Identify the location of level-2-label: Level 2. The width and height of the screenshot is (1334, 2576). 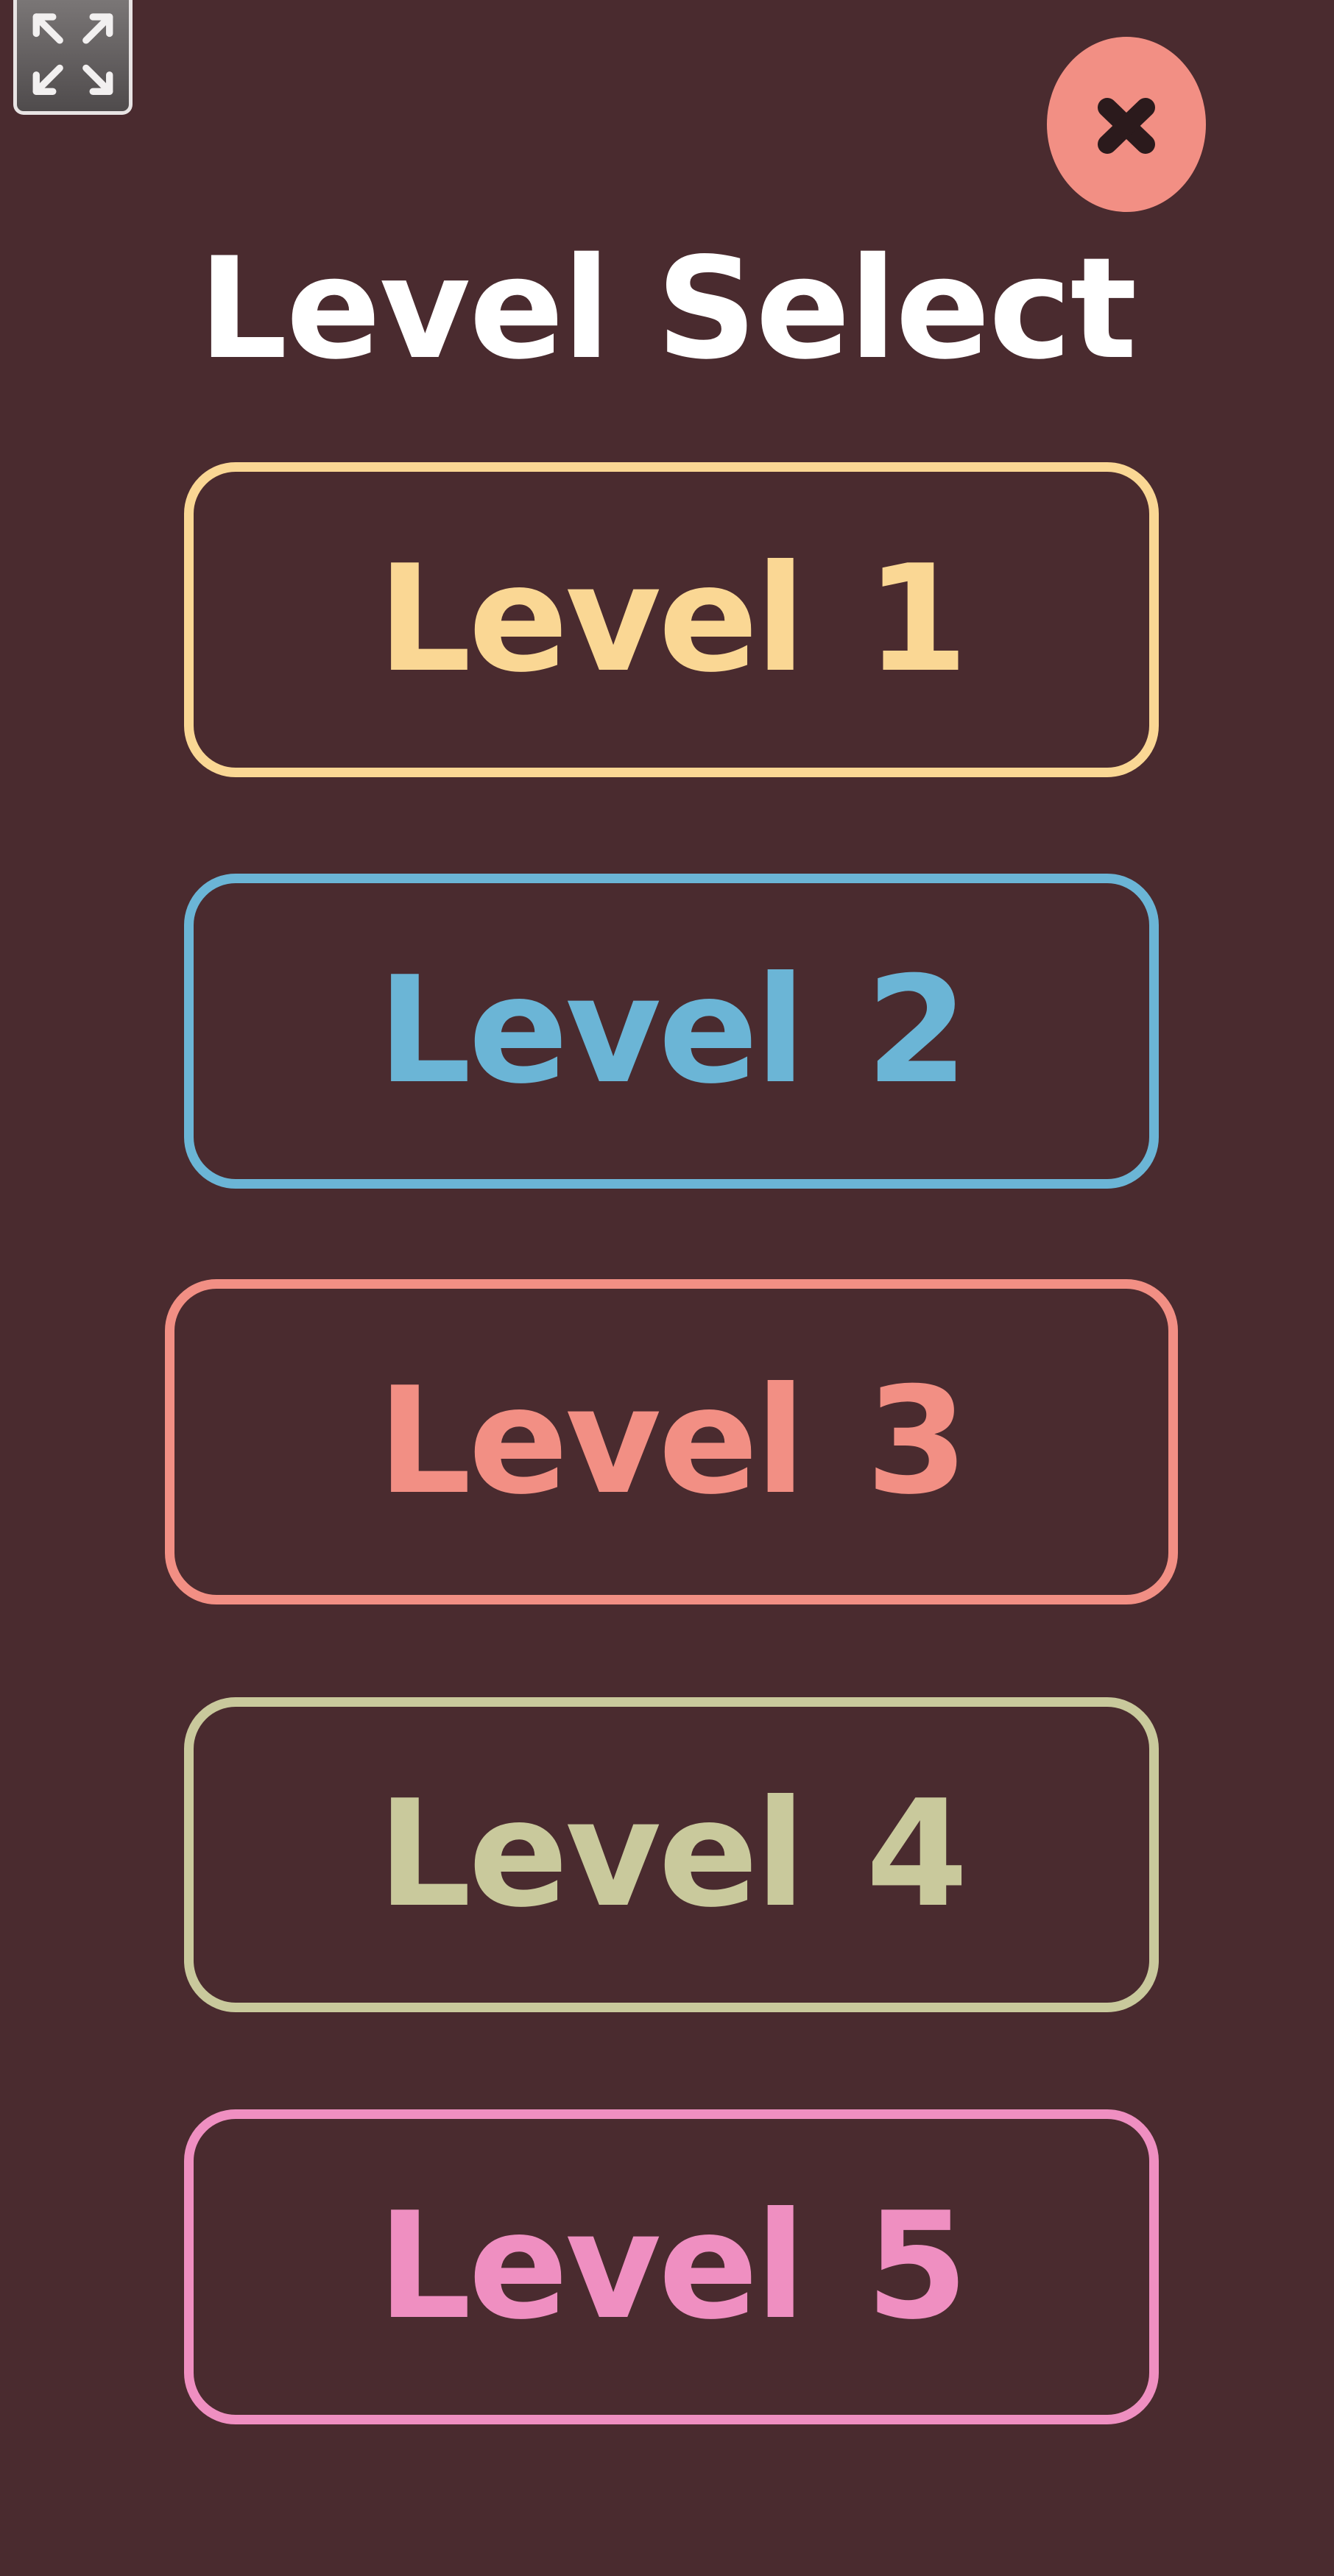
(672, 1031).